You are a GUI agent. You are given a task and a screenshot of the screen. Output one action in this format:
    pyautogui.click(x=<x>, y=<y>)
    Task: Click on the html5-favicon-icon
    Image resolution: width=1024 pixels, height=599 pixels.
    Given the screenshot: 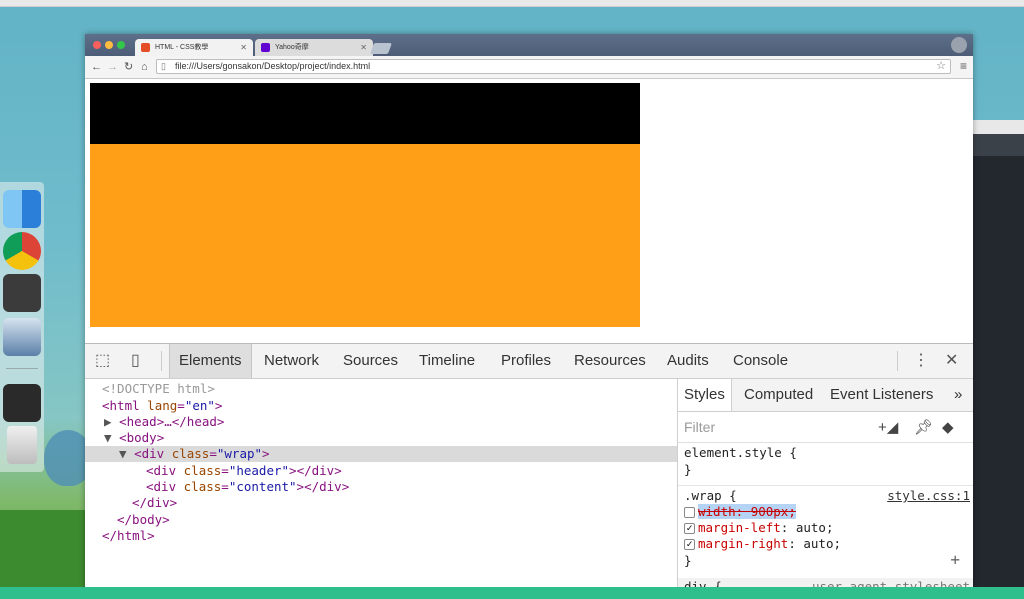 What is the action you would take?
    pyautogui.click(x=145, y=47)
    